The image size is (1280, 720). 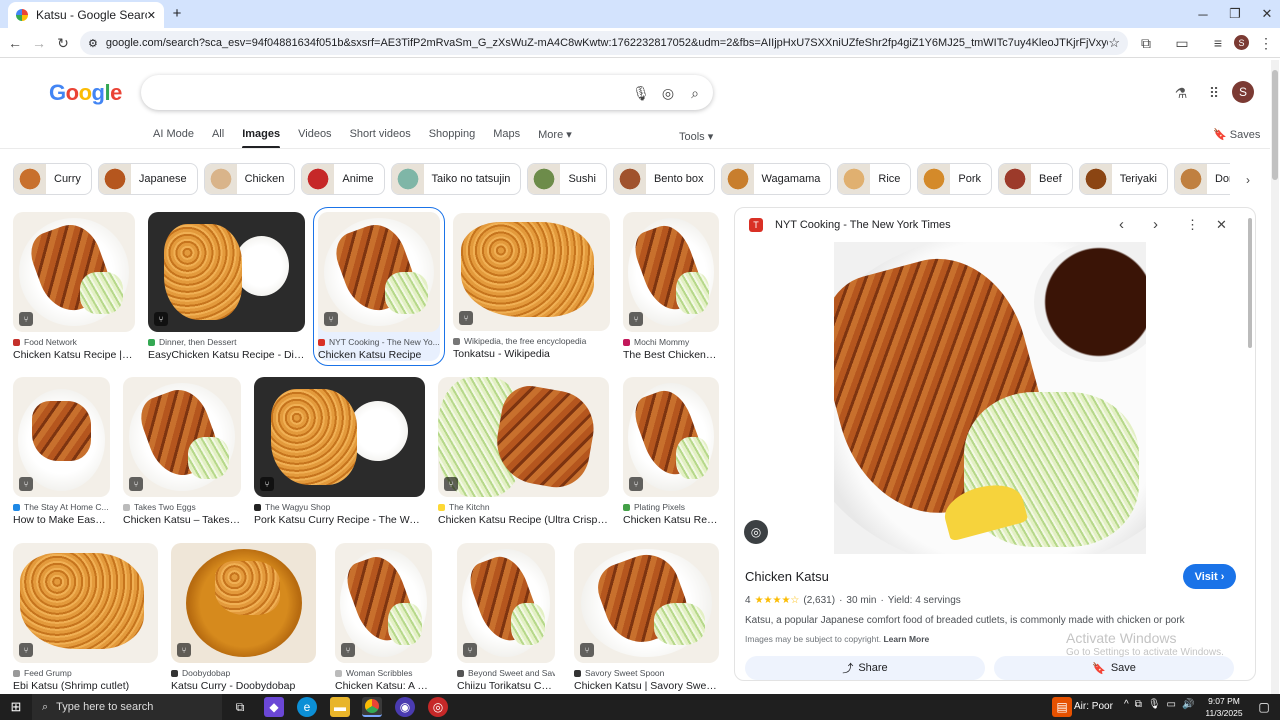 What do you see at coordinates (863, 225) in the screenshot?
I see `panel-source: NYT Cooking - The New York Times` at bounding box center [863, 225].